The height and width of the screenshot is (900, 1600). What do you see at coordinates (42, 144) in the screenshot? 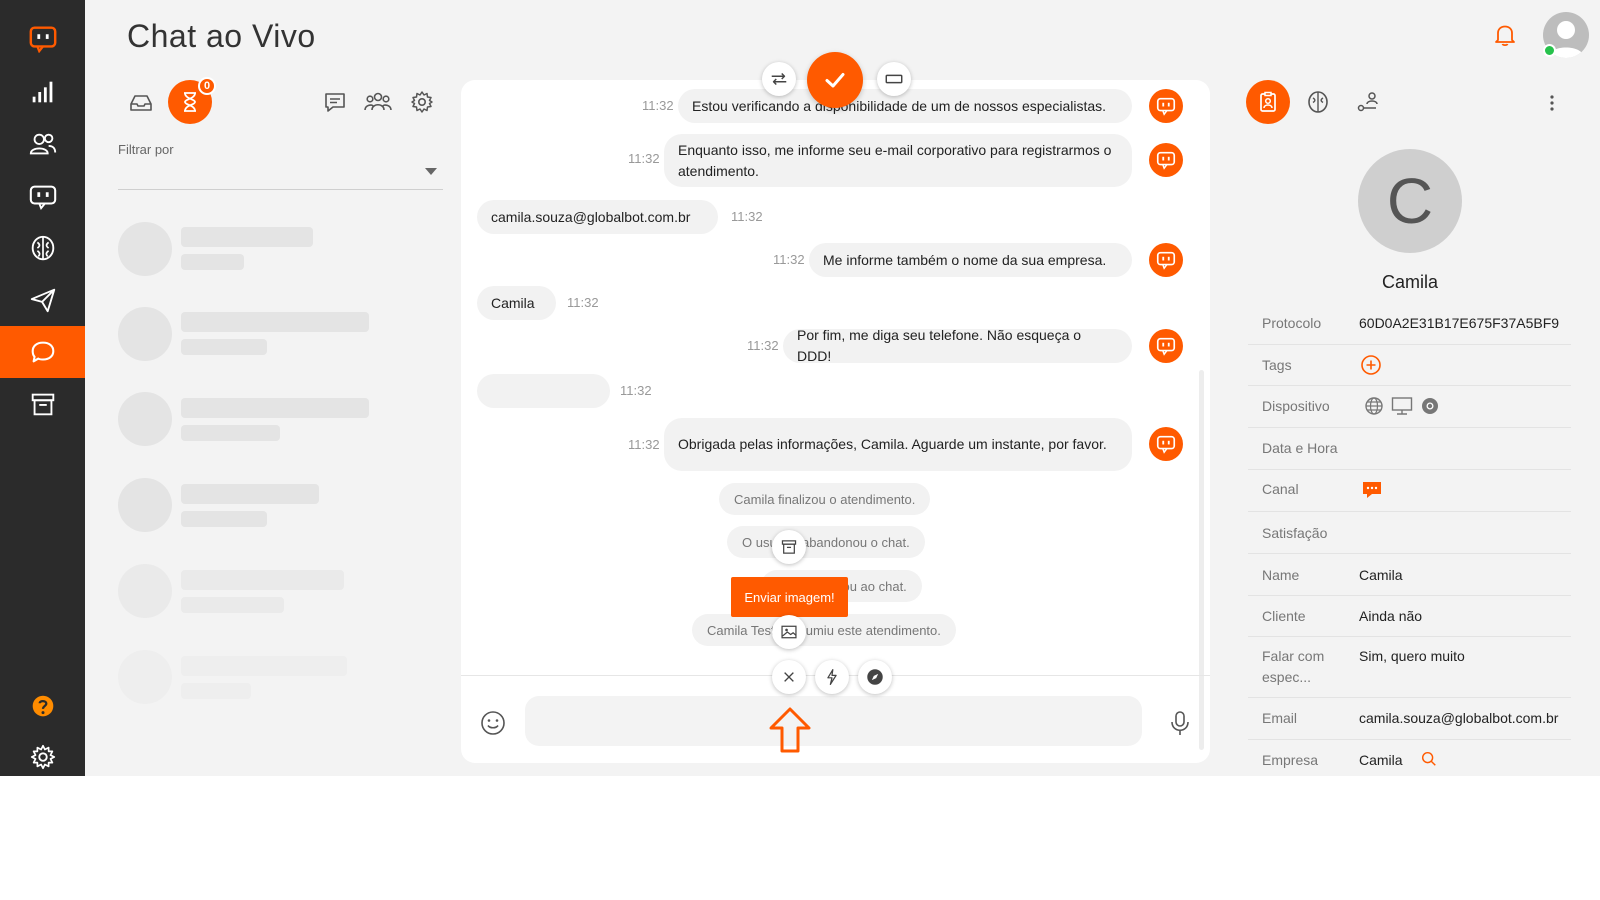
I see `users-icon` at bounding box center [42, 144].